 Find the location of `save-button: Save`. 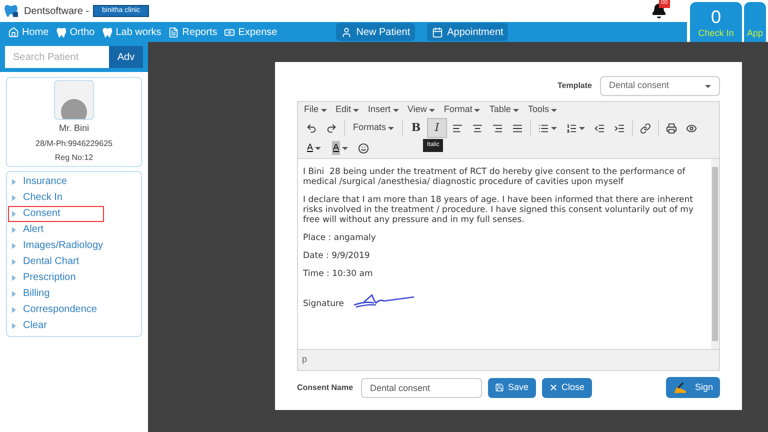

save-button: Save is located at coordinates (512, 388).